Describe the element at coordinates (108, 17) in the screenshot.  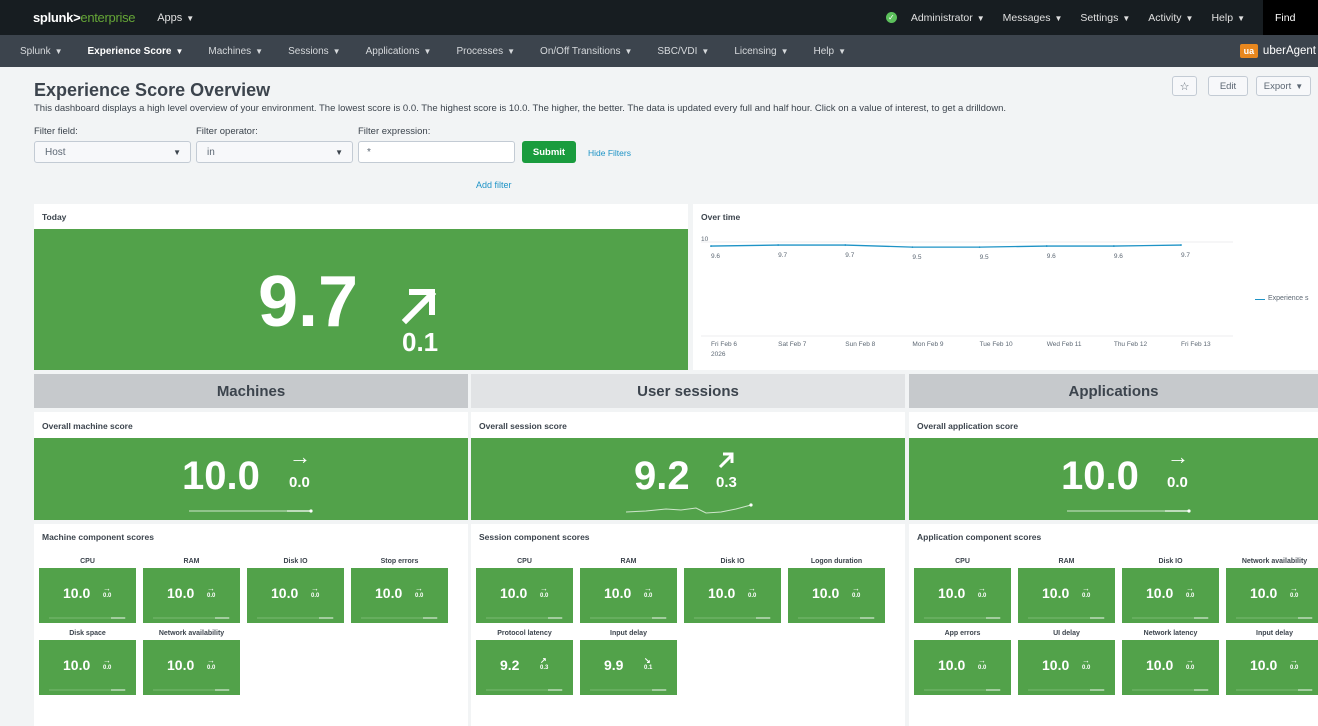
I see `brand-sub: enterprise` at that location.